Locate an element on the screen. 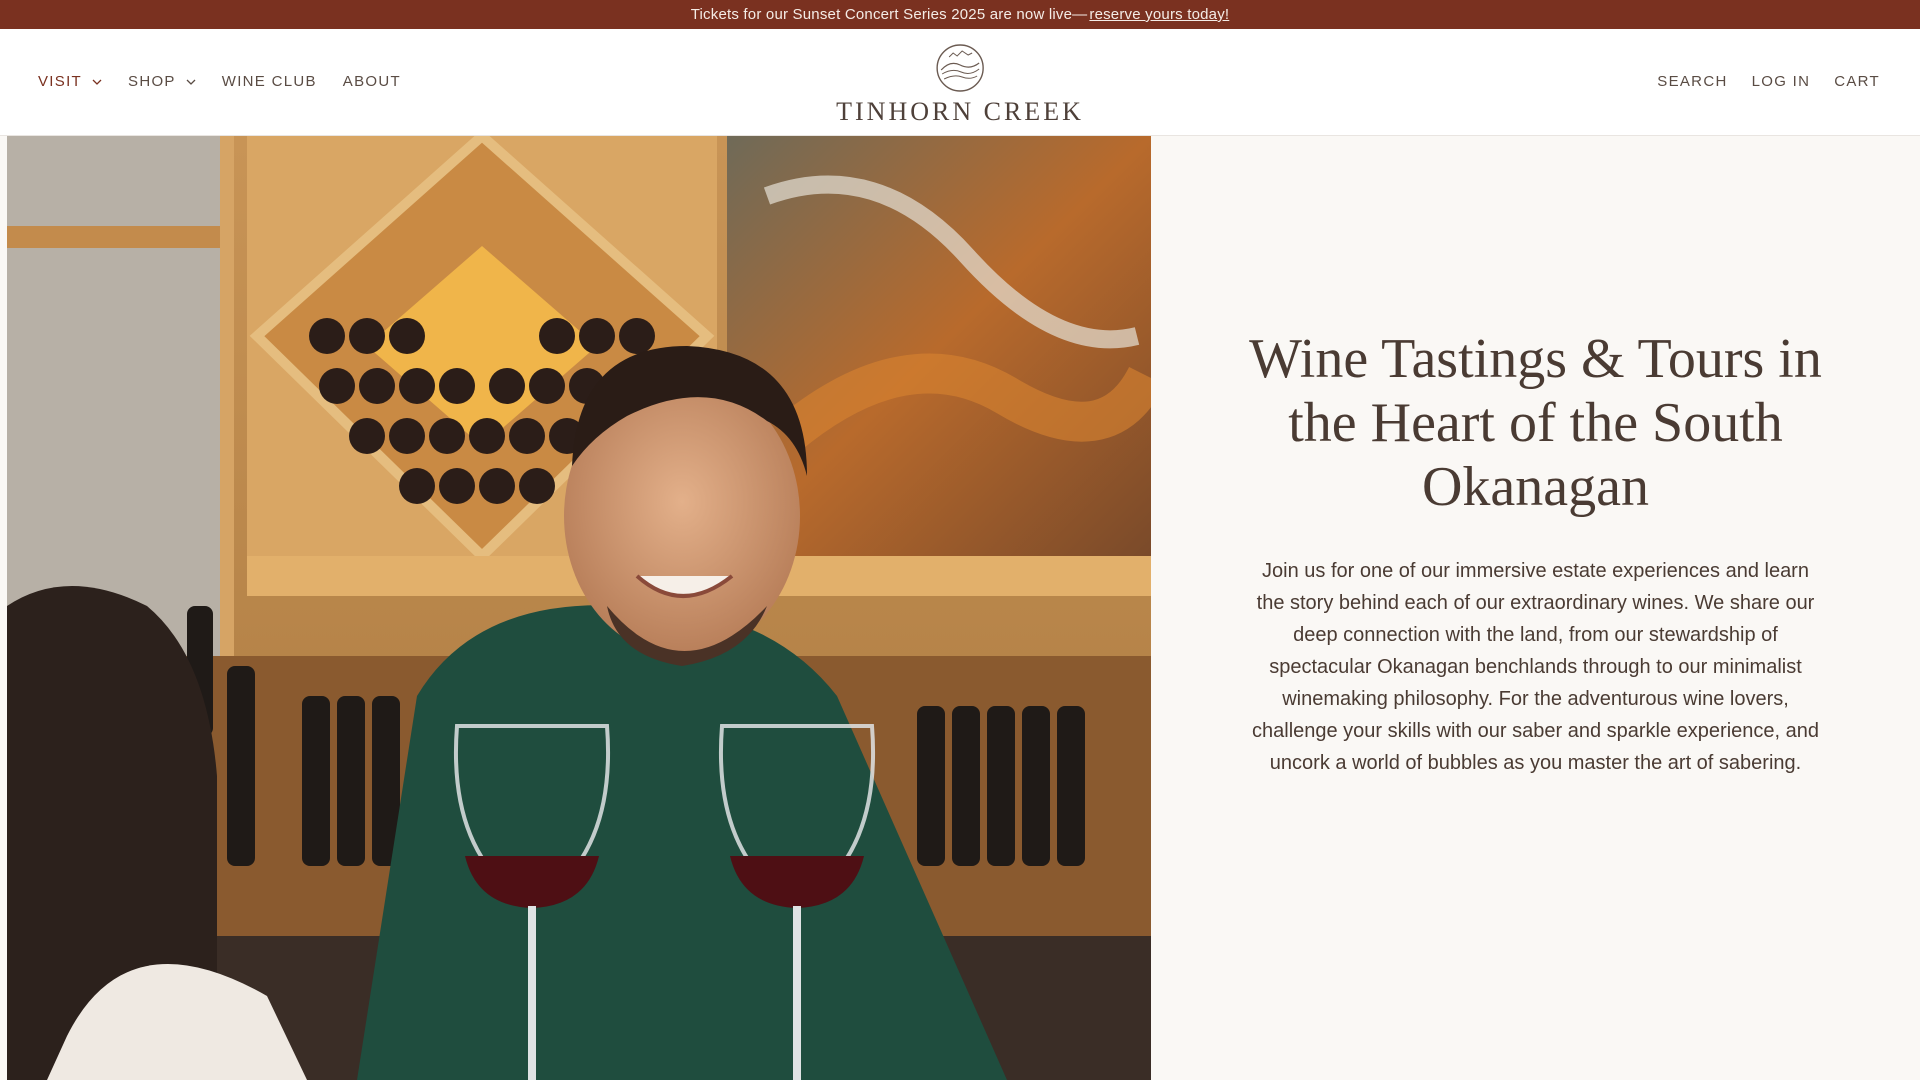 This screenshot has width=1920, height=1080. nav-wine-club-label: WINE CLUB is located at coordinates (269, 81).